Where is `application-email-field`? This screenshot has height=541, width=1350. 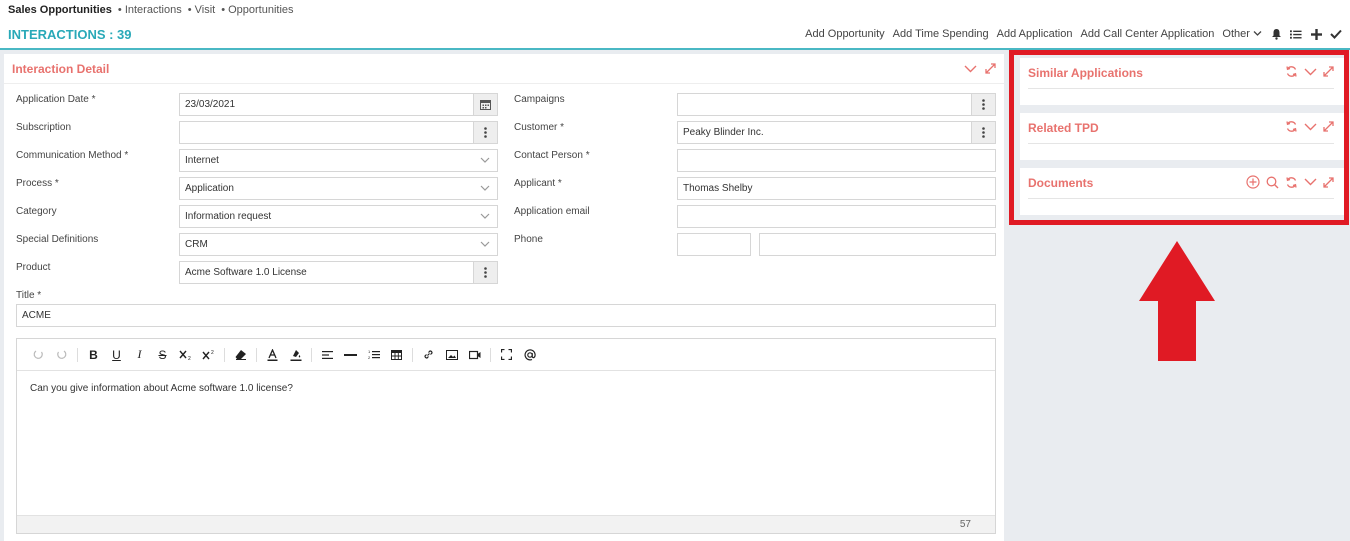 application-email-field is located at coordinates (836, 216).